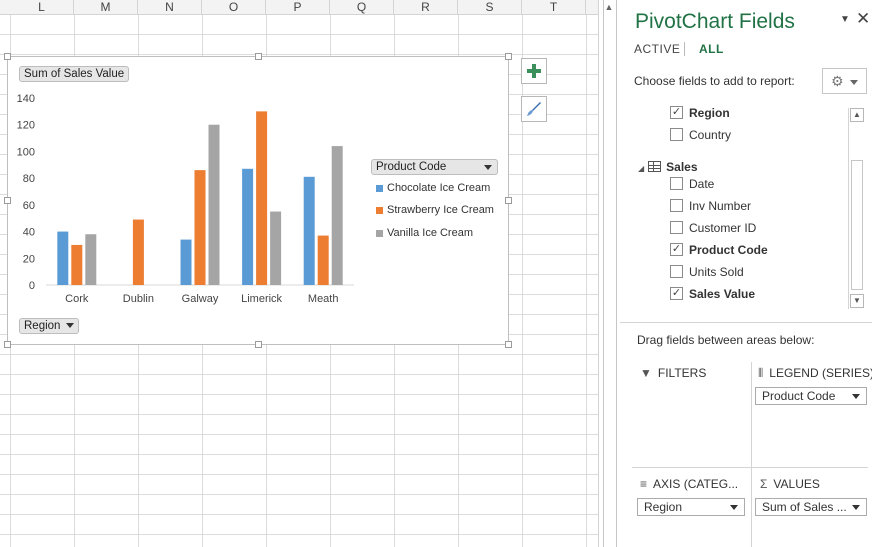 The image size is (872, 547). I want to click on field-list-scrollbar: ▲ ▼, so click(856, 208).